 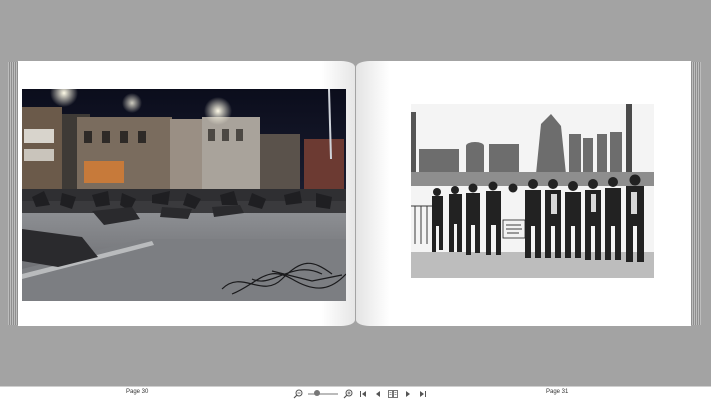 I want to click on right-page-label: Page 31, so click(x=557, y=392).